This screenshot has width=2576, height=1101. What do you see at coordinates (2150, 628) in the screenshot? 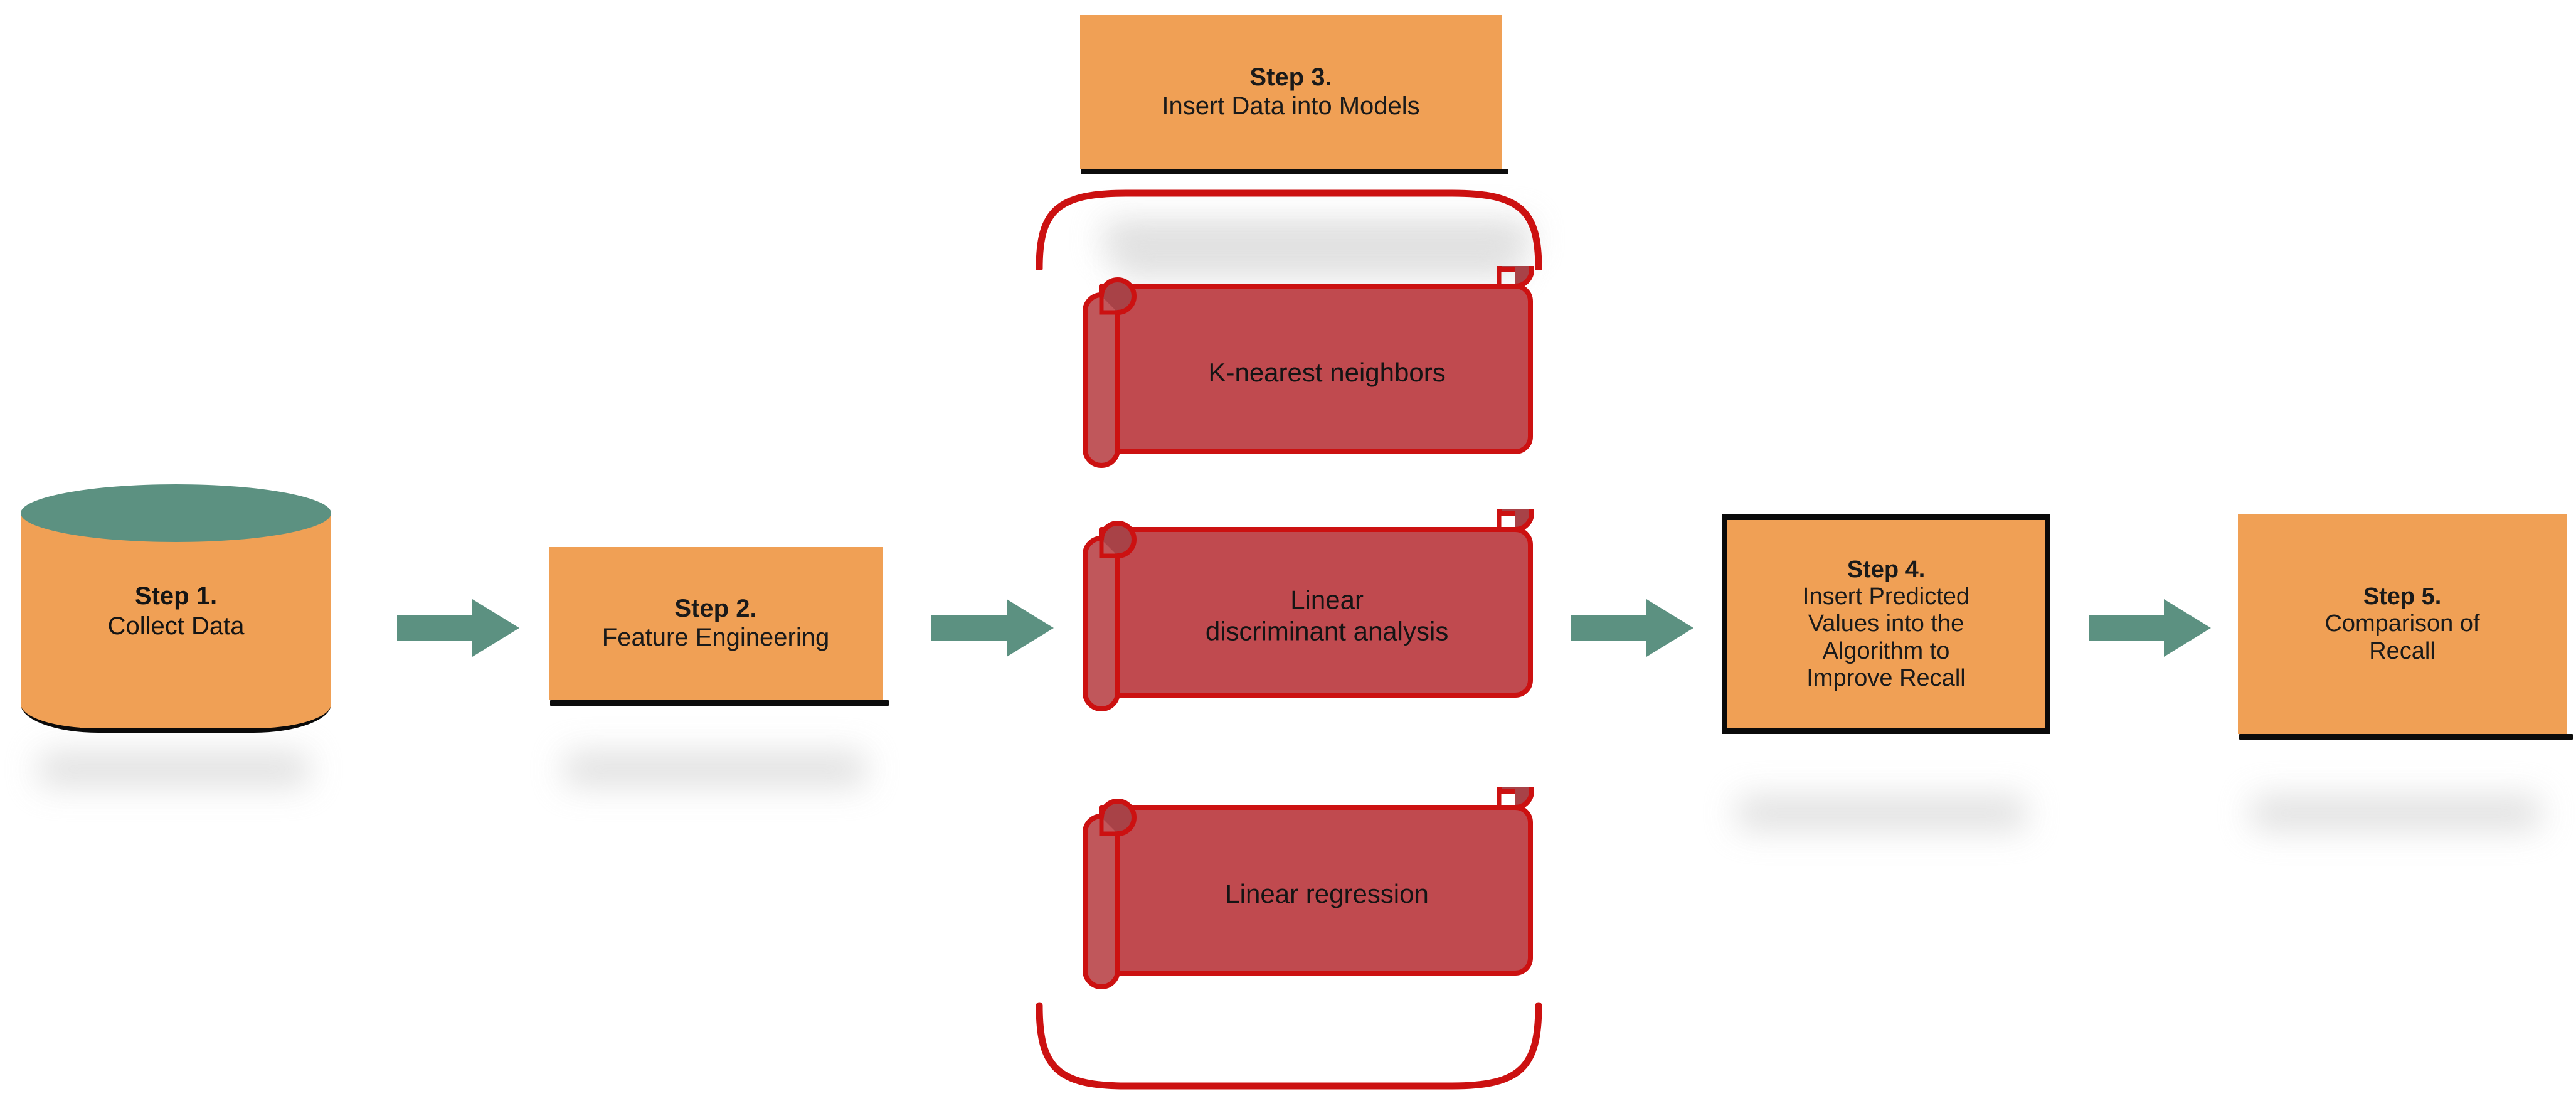
I see `arrow-step4-to-step5` at bounding box center [2150, 628].